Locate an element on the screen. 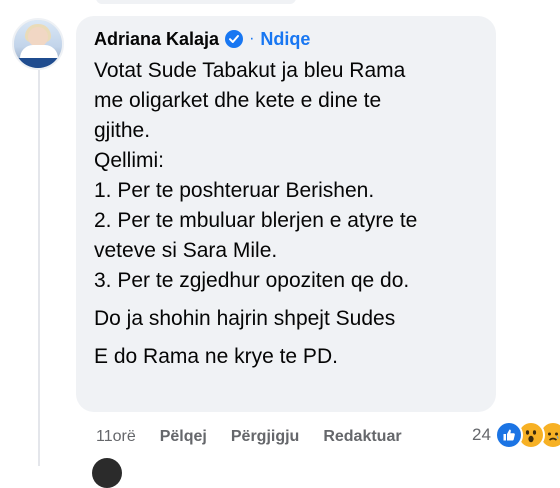 This screenshot has height=488, width=560. comment-line: gjithe. is located at coordinates (122, 130).